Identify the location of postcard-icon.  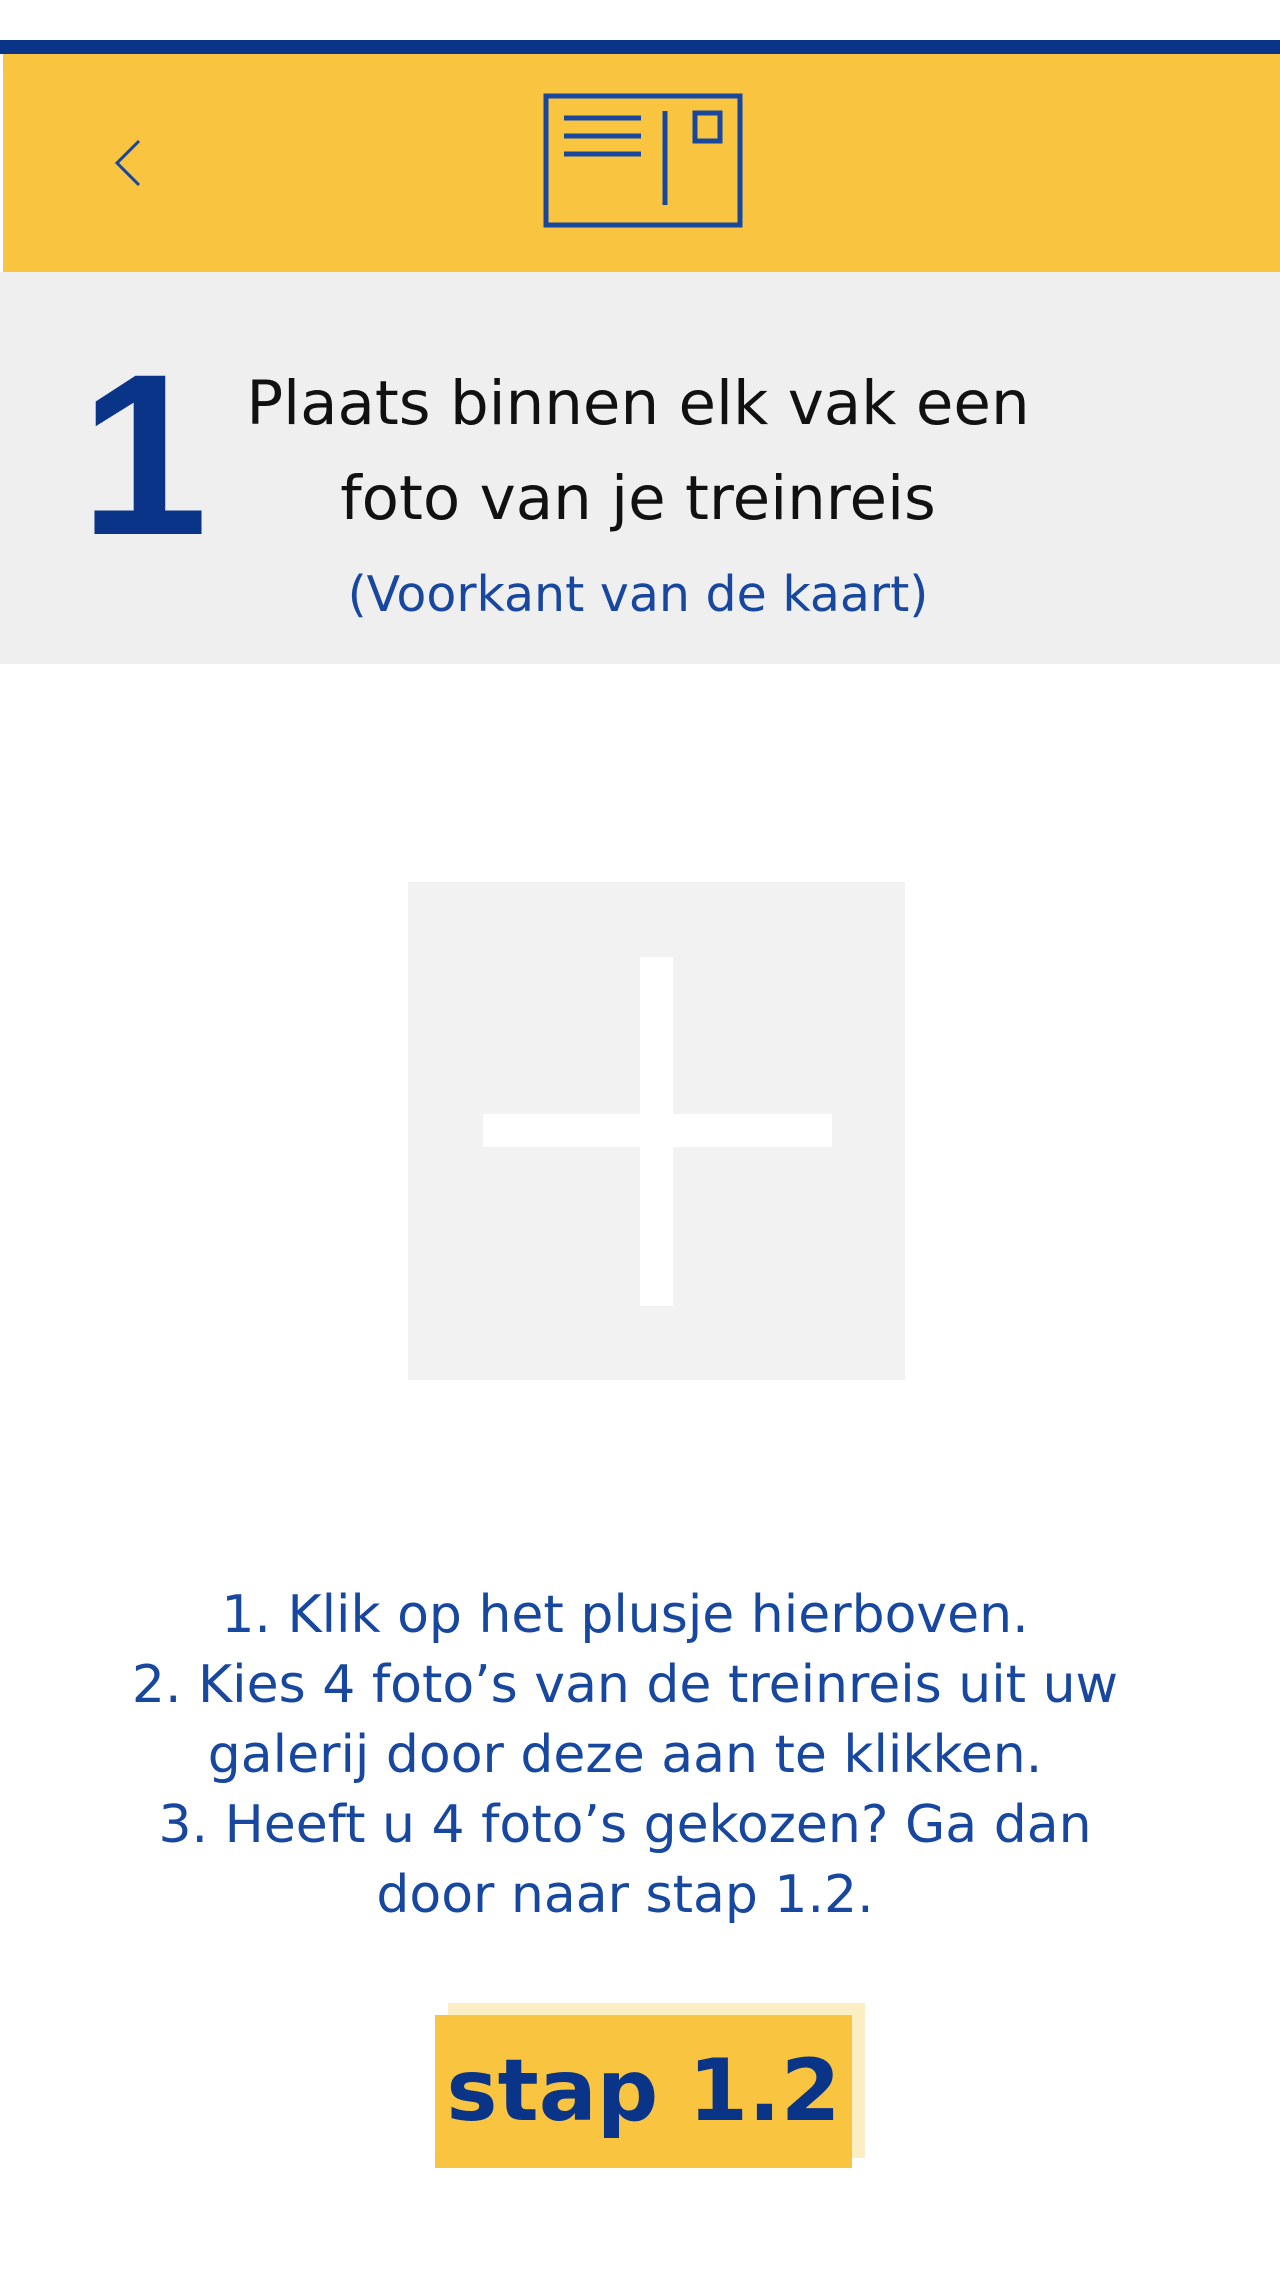
(643, 160).